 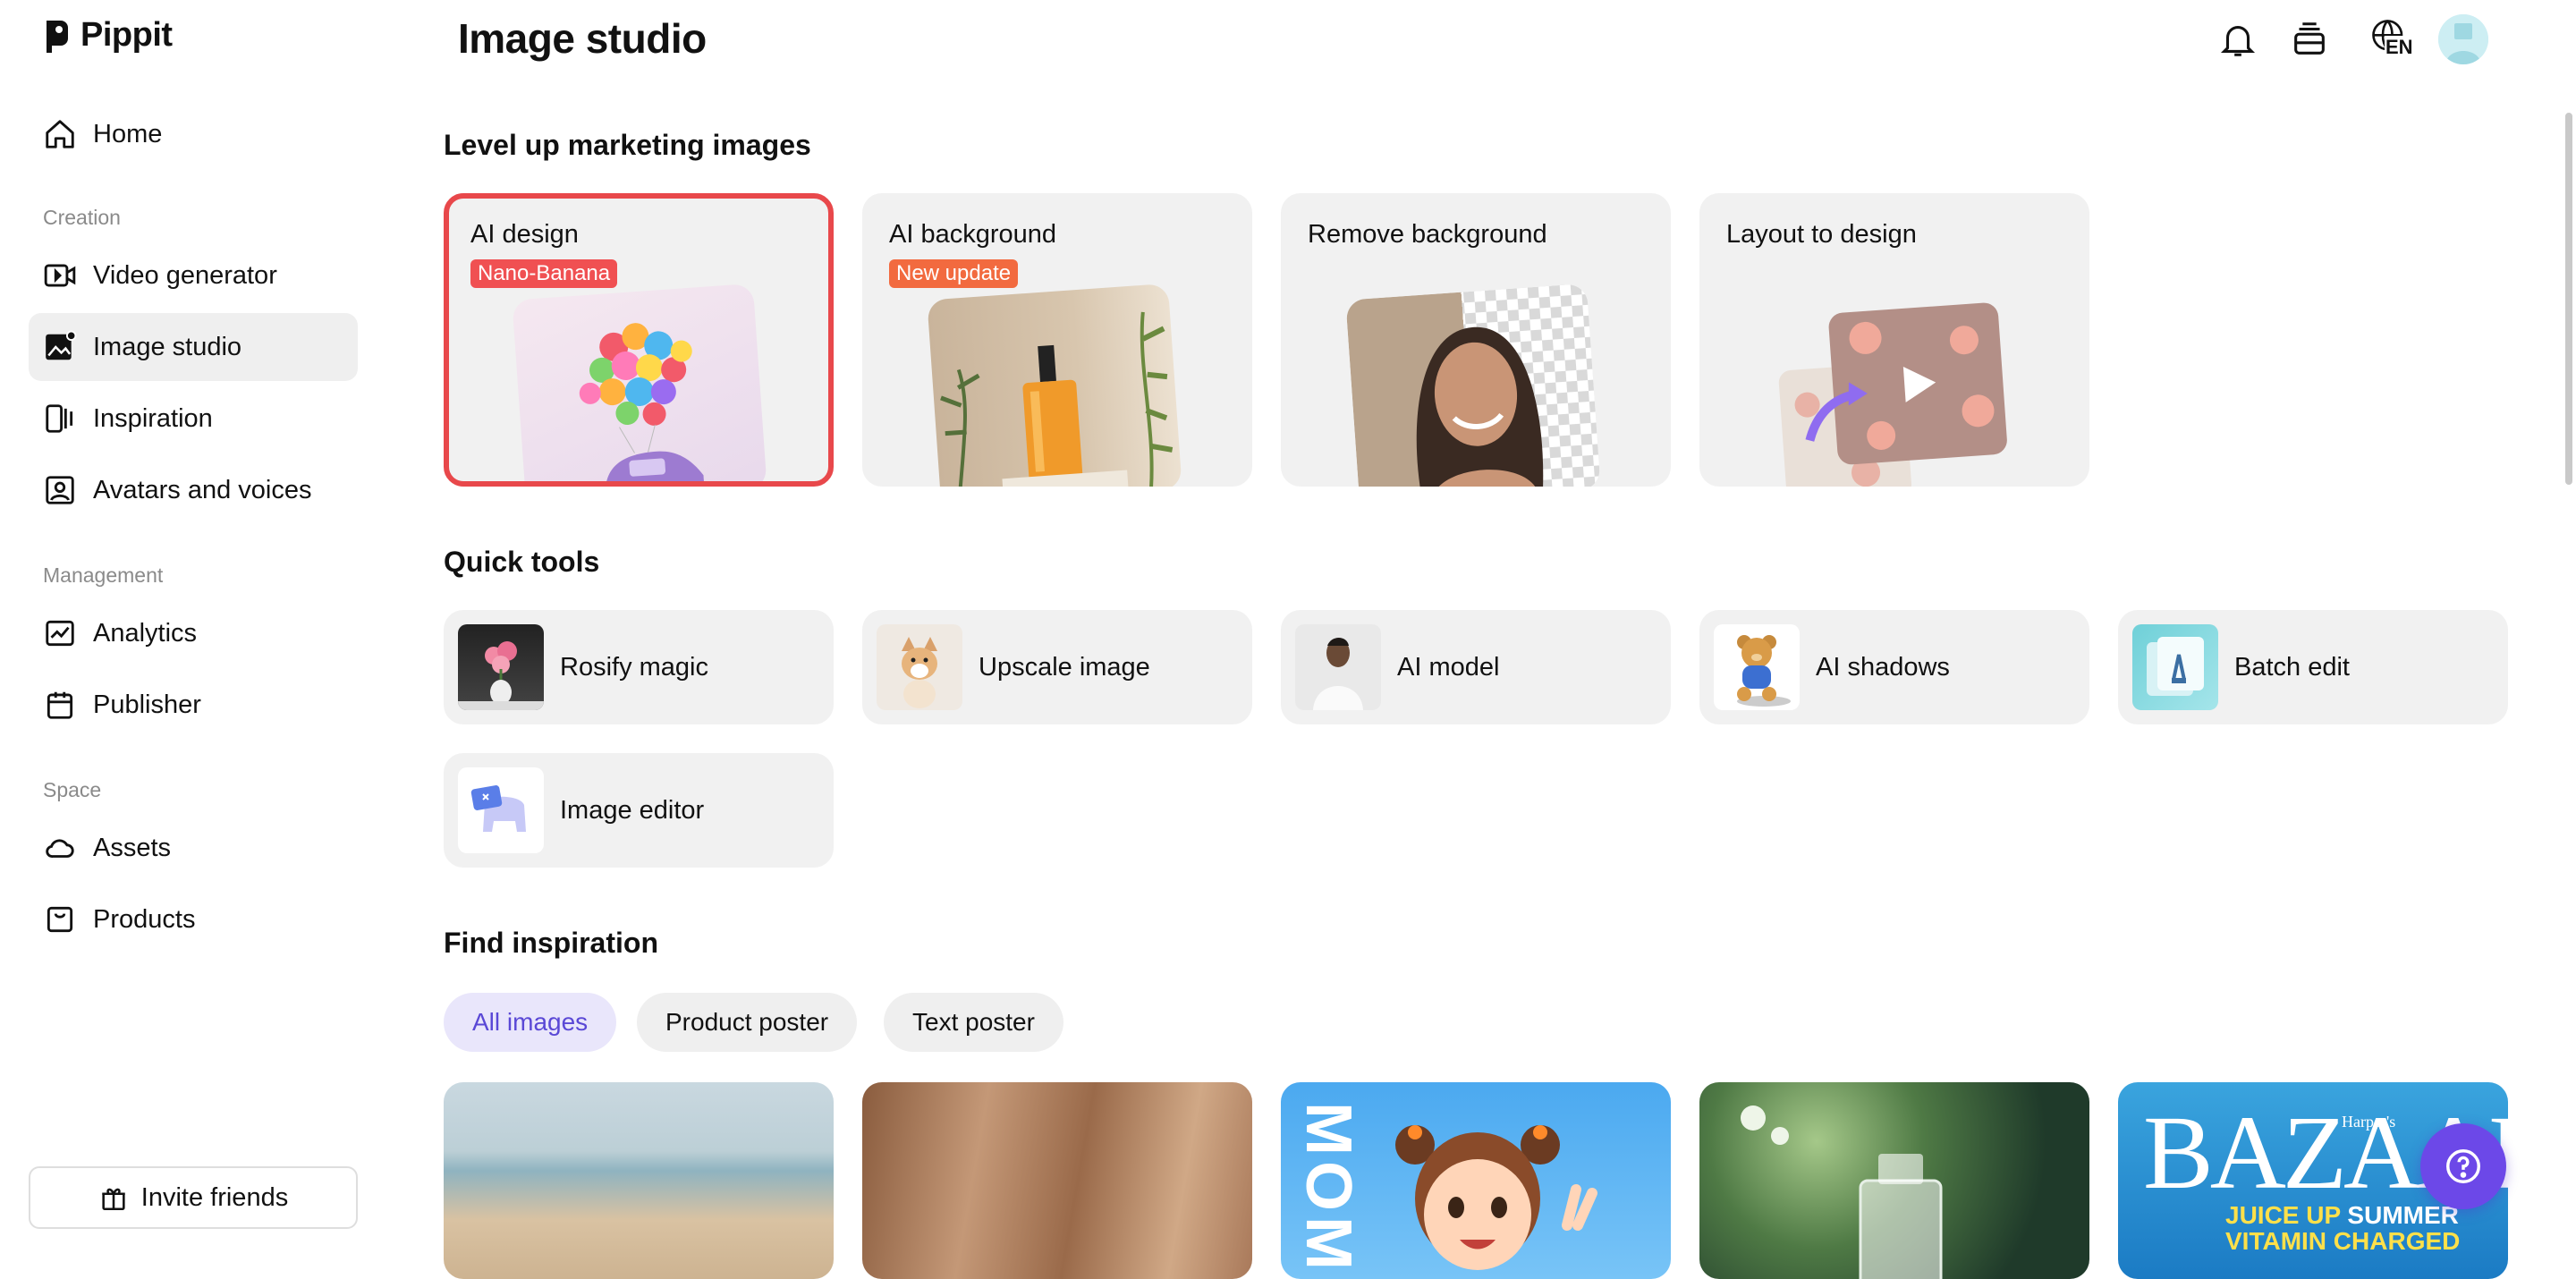 I want to click on gift-icon, so click(x=113, y=1200).